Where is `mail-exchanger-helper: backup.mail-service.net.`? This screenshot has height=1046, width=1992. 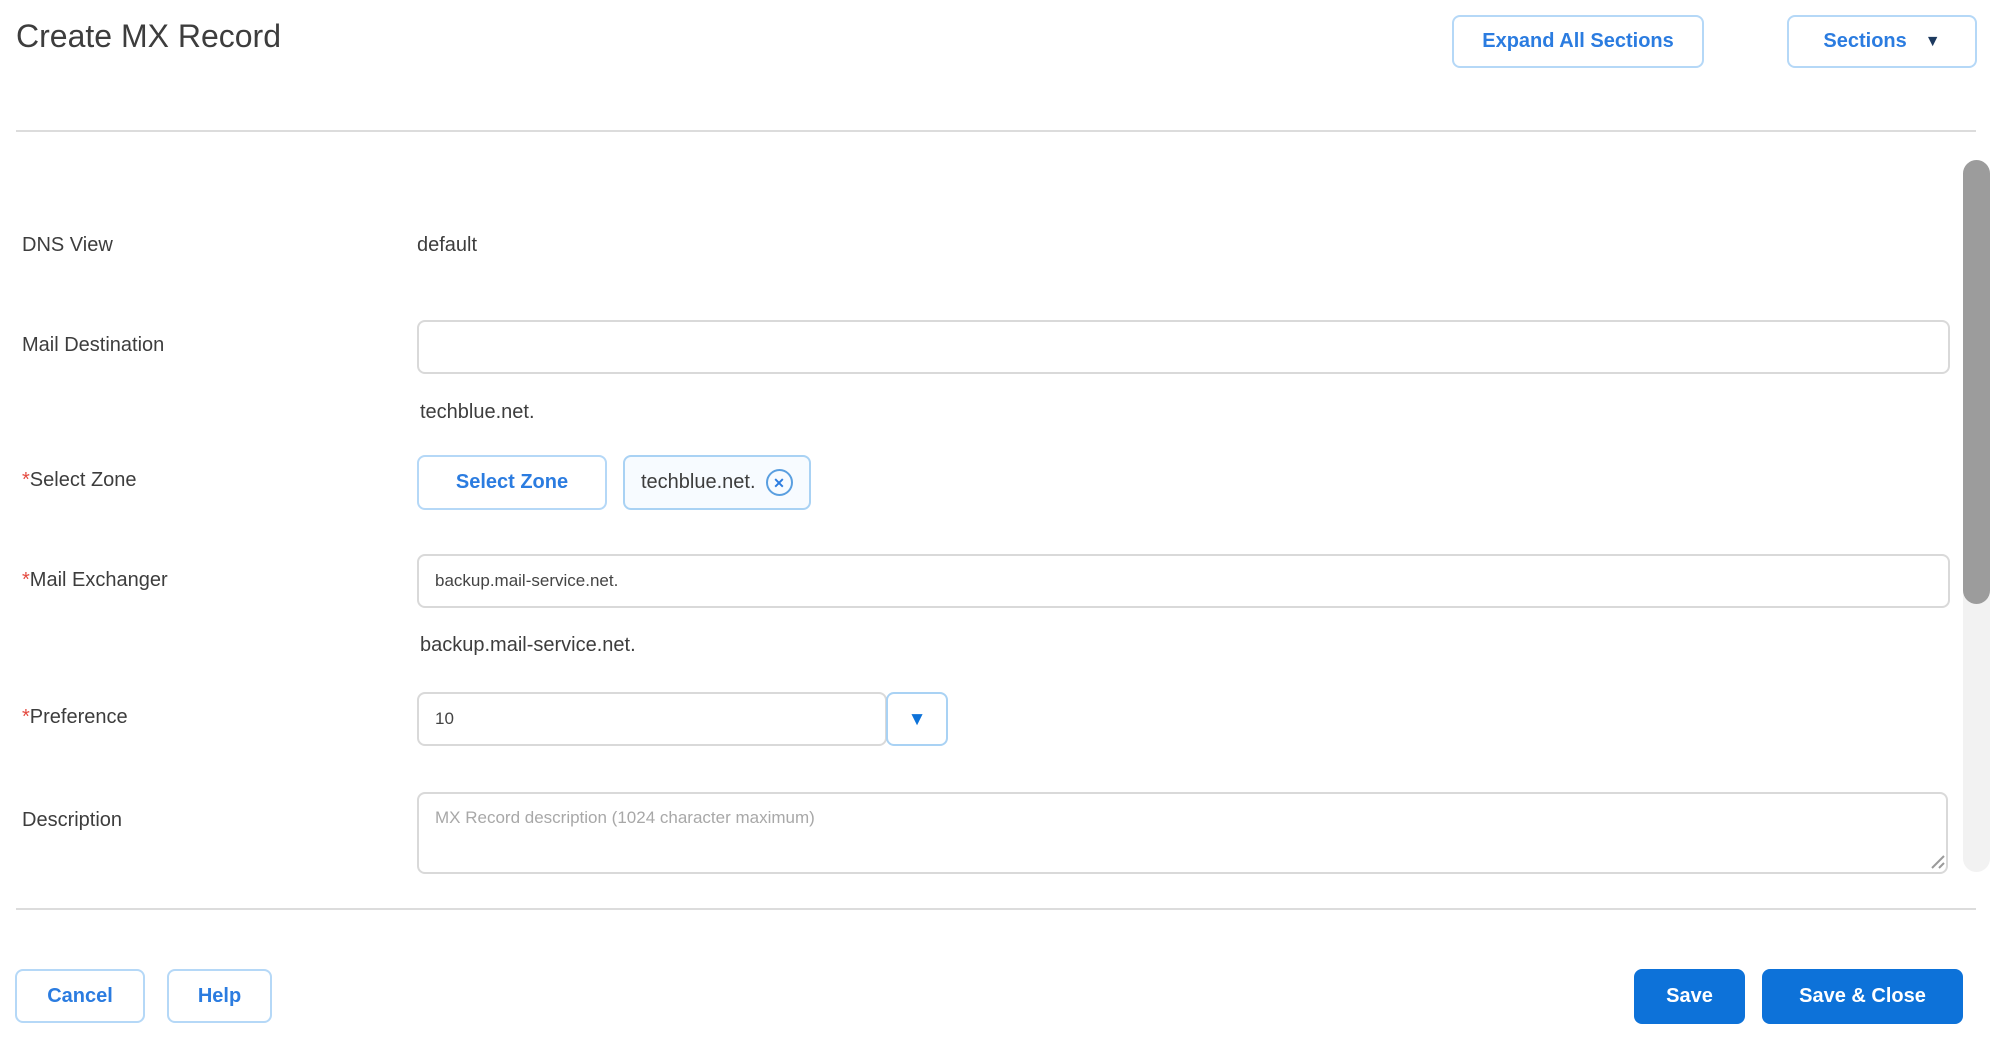 mail-exchanger-helper: backup.mail-service.net. is located at coordinates (528, 645).